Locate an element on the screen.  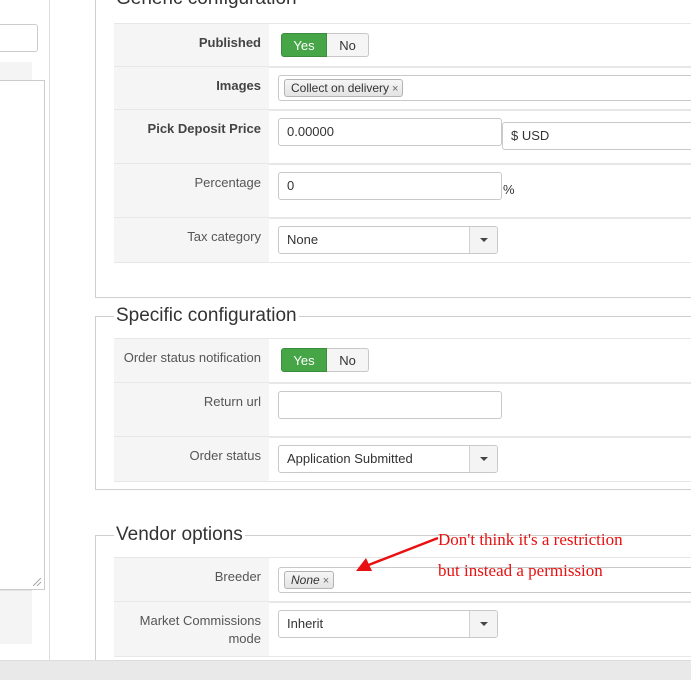
market-commissions-mode-label: Market Commissions mode is located at coordinates (191, 629).